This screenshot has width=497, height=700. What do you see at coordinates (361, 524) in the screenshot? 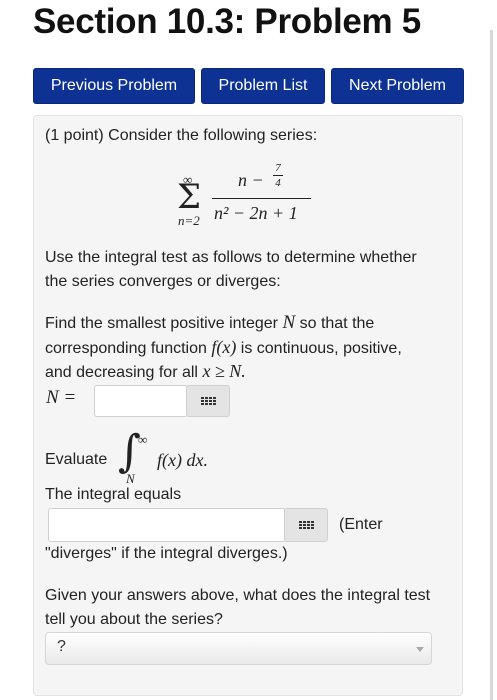
I see `enter-hint-a: (Enter` at bounding box center [361, 524].